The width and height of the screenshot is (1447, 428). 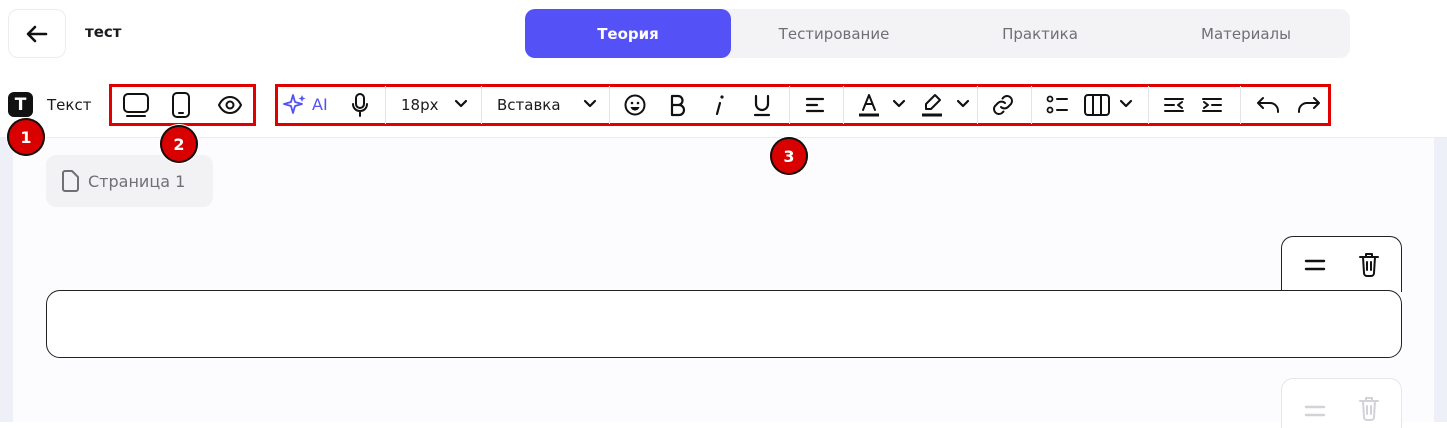 I want to click on outdent-icon, so click(x=1174, y=105).